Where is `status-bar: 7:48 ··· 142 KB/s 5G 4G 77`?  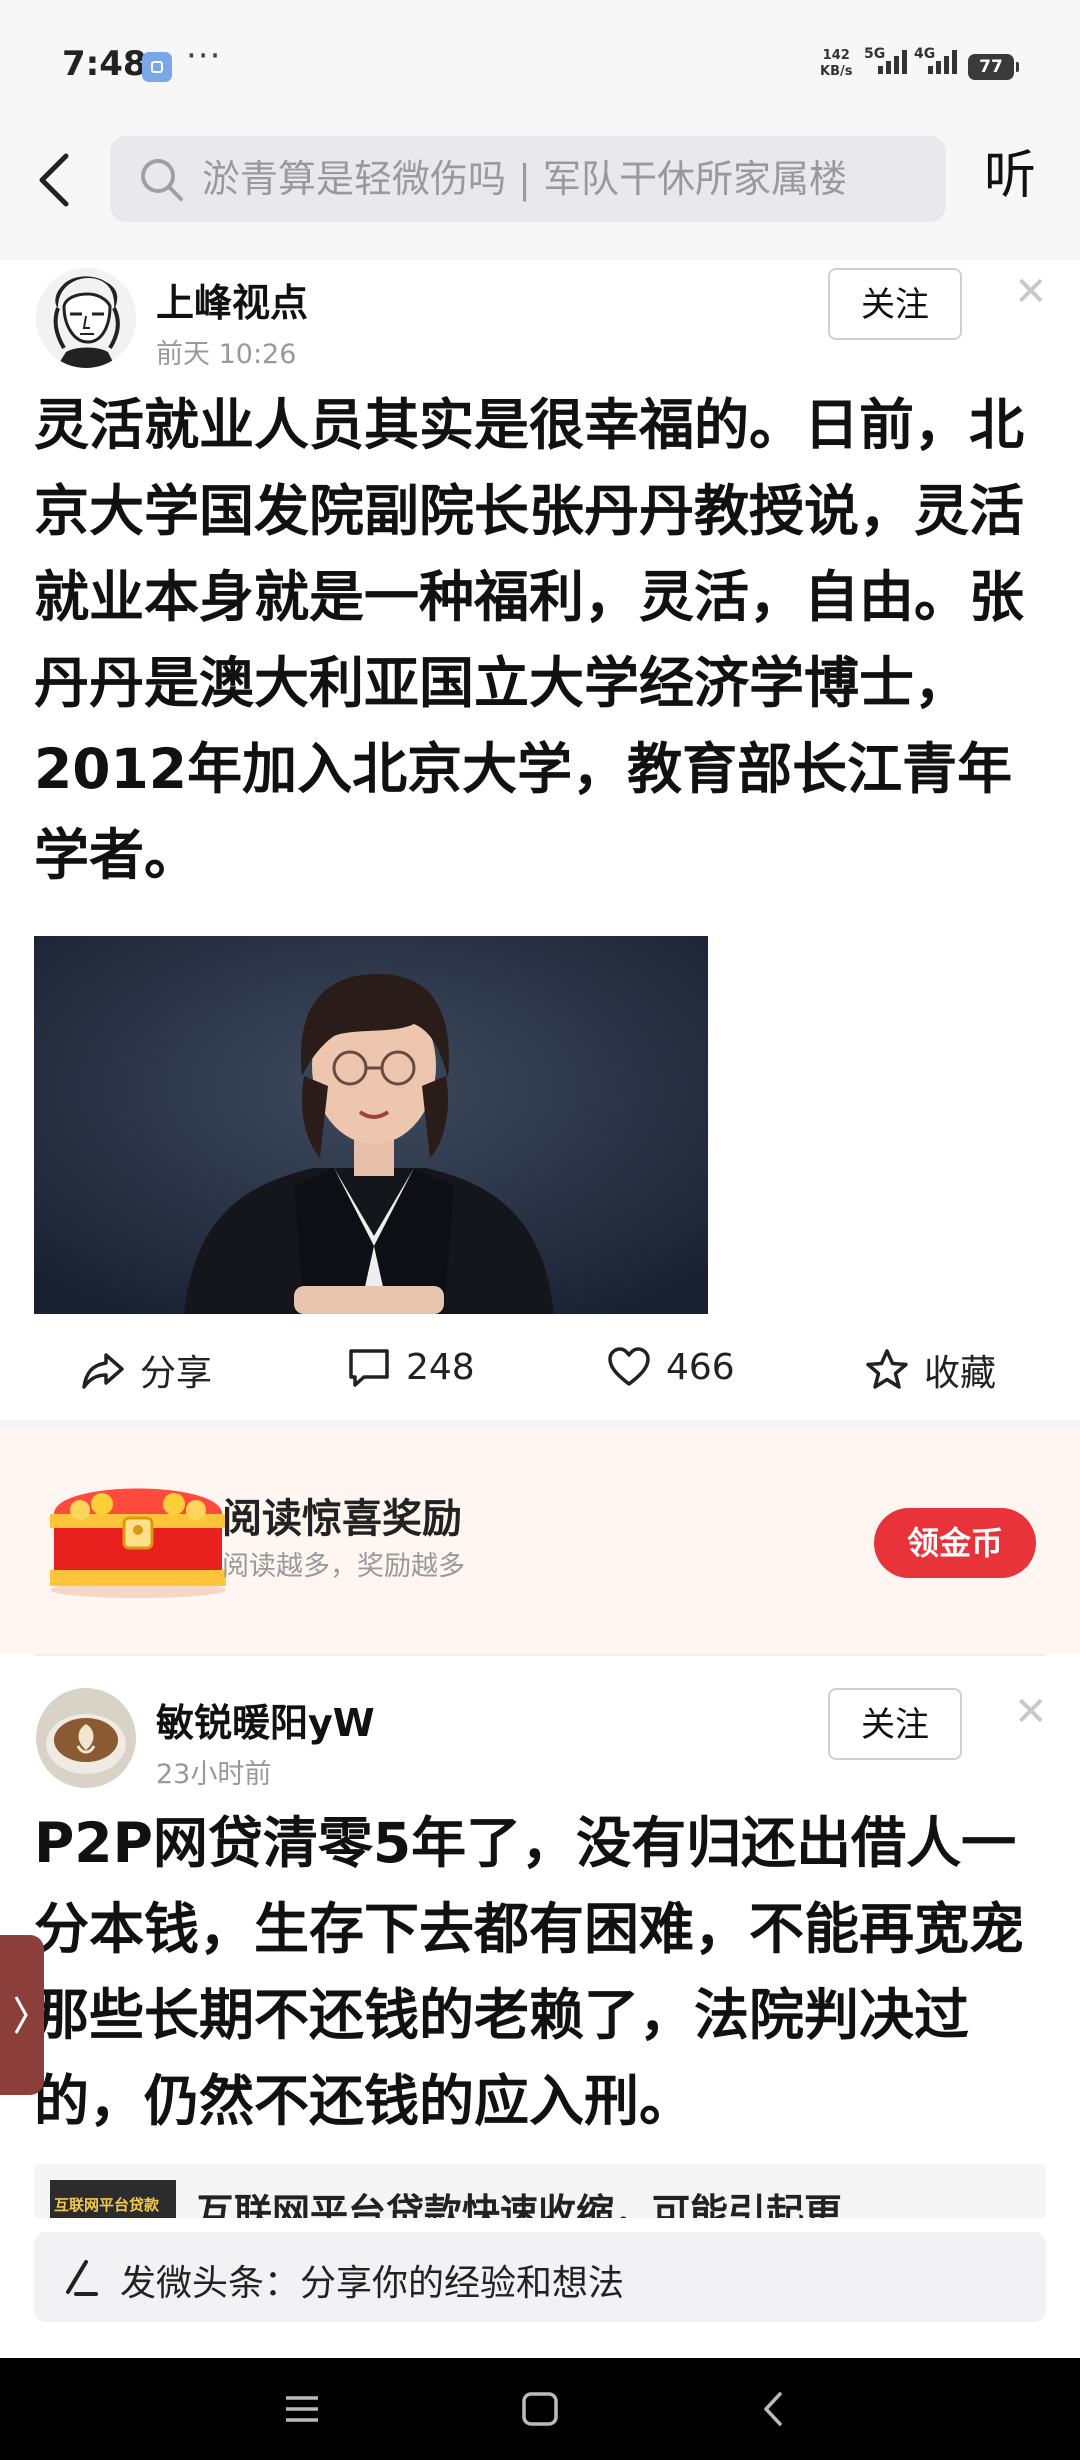 status-bar: 7:48 ··· 142 KB/s 5G 4G 77 is located at coordinates (540, 65).